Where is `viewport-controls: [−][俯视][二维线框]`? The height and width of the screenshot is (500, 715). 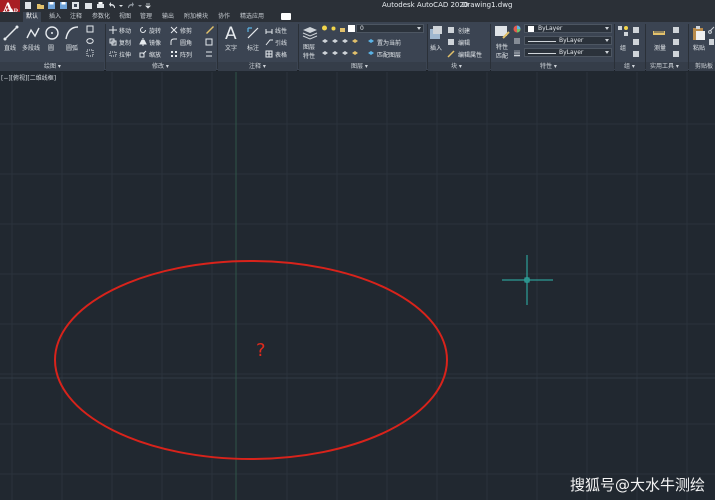 viewport-controls: [−][俯视][二维线框] is located at coordinates (28, 77).